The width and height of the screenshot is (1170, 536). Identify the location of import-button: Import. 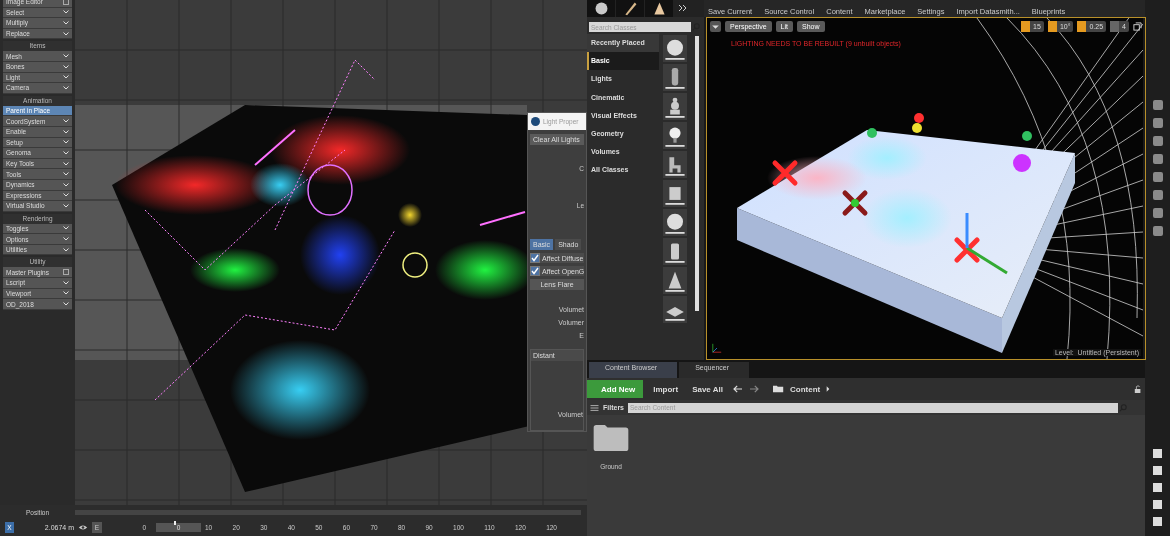
(666, 389).